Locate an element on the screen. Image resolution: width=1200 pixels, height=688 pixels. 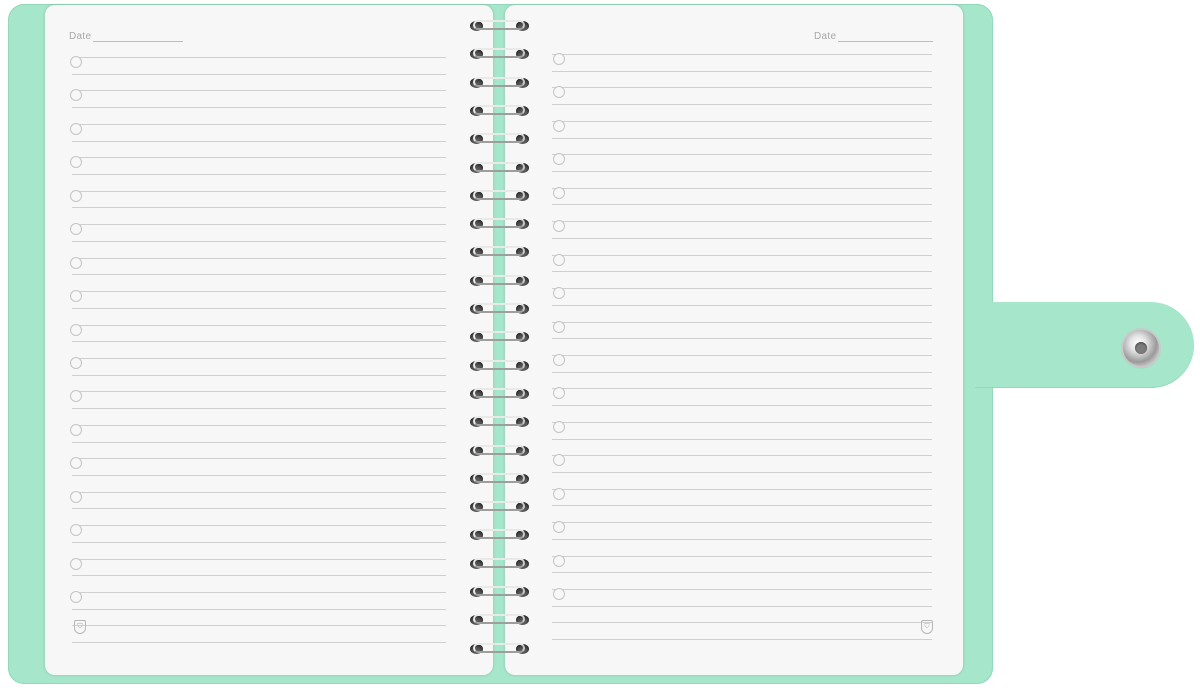
date-underline-right is located at coordinates (886, 37).